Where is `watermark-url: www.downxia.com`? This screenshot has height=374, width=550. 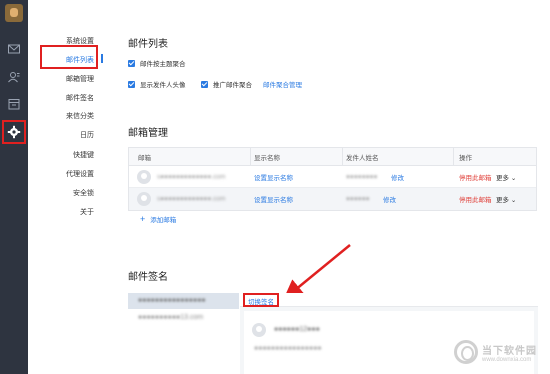
watermark-url: www.downxia.com is located at coordinates (507, 359).